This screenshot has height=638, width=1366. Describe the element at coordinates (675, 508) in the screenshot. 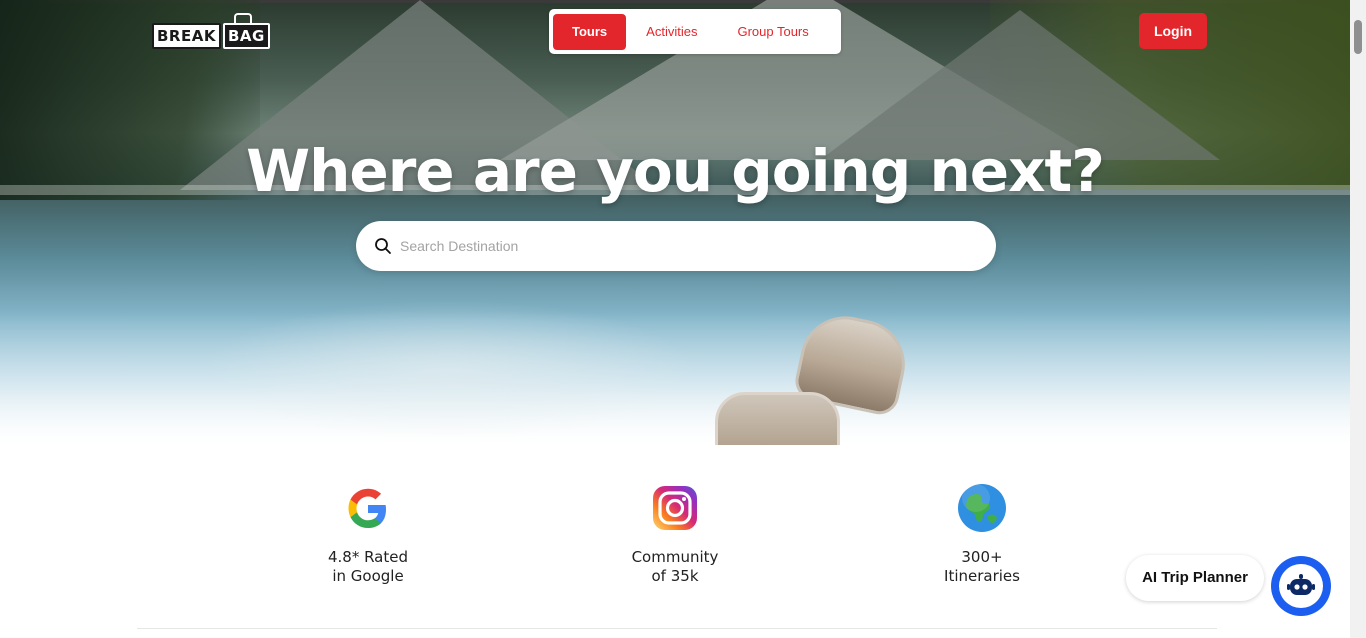

I see `instagram-icon` at that location.